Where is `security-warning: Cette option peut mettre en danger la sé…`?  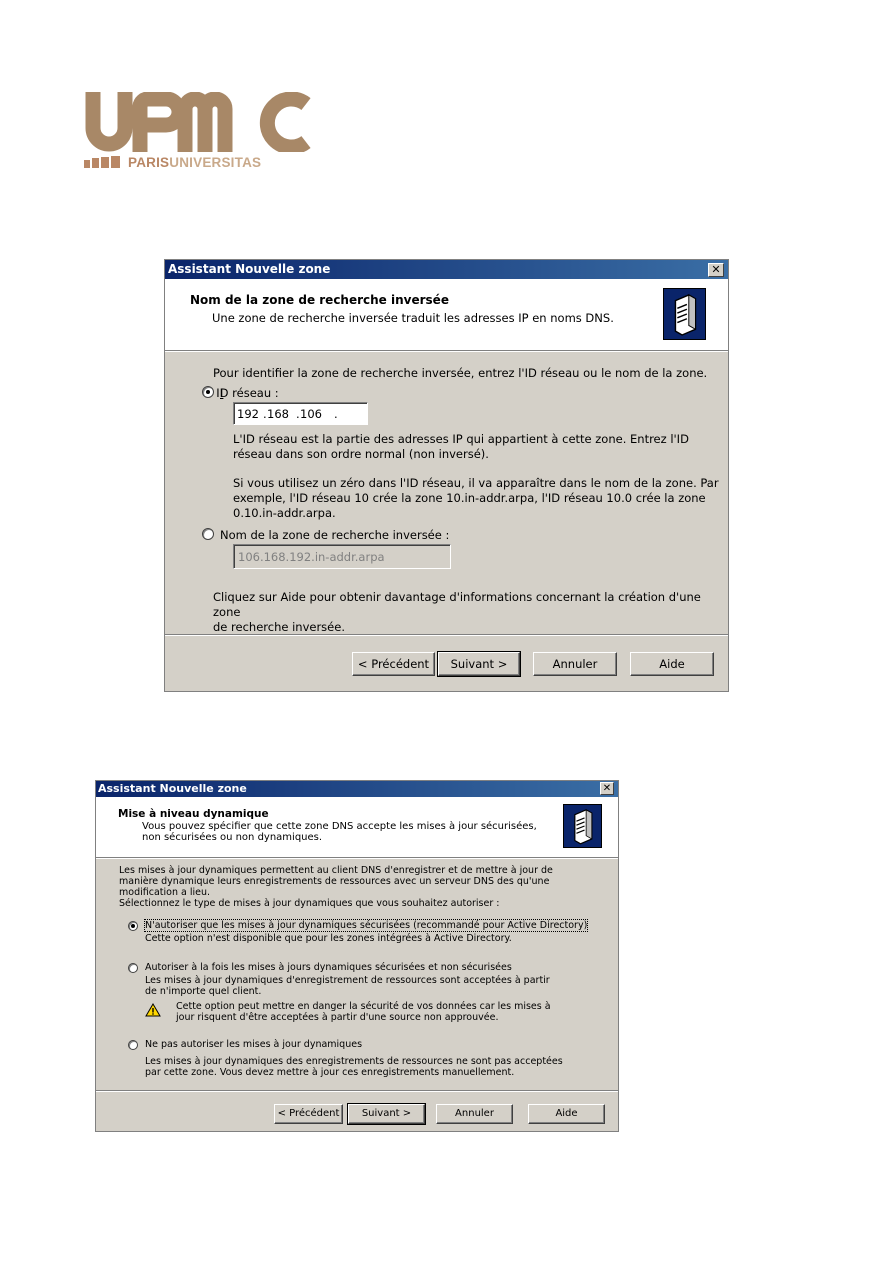 security-warning: Cette option peut mettre en danger la sé… is located at coordinates (363, 1012).